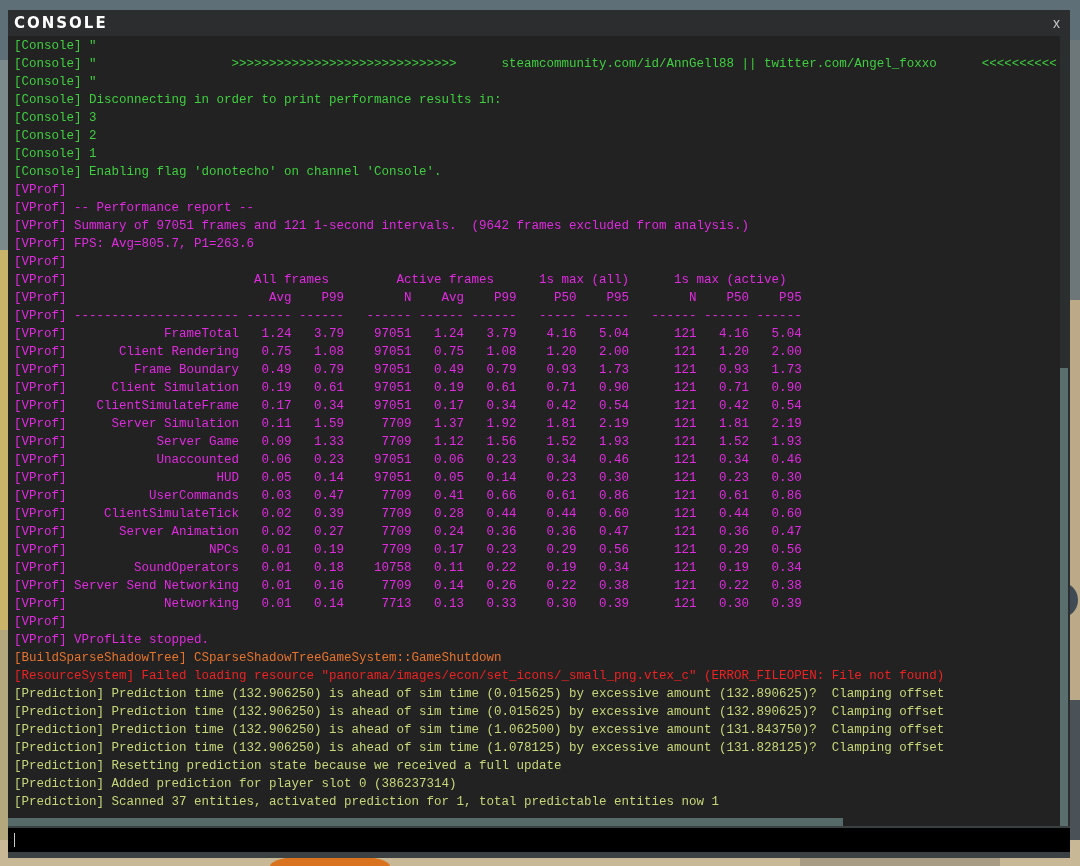 This screenshot has height=866, width=1080. Describe the element at coordinates (408, 406) in the screenshot. I see `log-line: [VProf] ClientSimulateFrame 0.17 0.34 97051 0.17 0.34 0.42 0.54 121 0.42 0.54` at that location.